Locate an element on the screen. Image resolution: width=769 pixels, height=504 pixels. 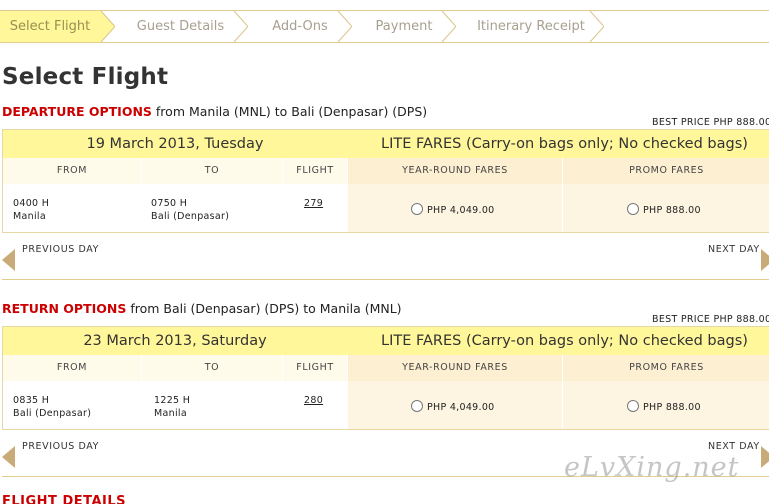
arrival-time: 0750 H is located at coordinates (169, 203).